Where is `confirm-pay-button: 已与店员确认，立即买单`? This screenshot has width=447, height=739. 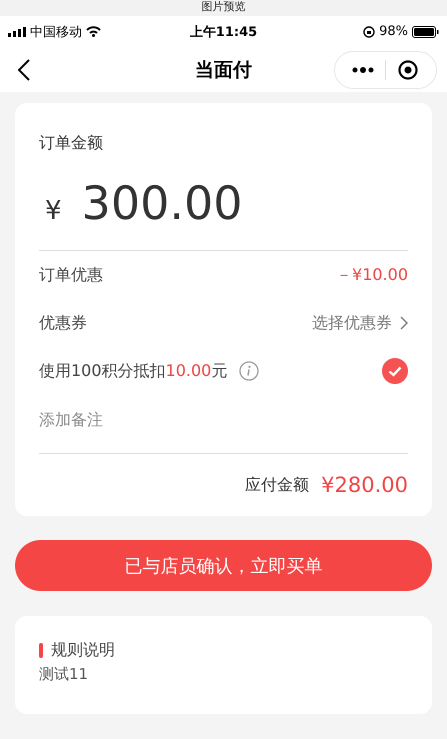 confirm-pay-button: 已与店员确认，立即买单 is located at coordinates (223, 565).